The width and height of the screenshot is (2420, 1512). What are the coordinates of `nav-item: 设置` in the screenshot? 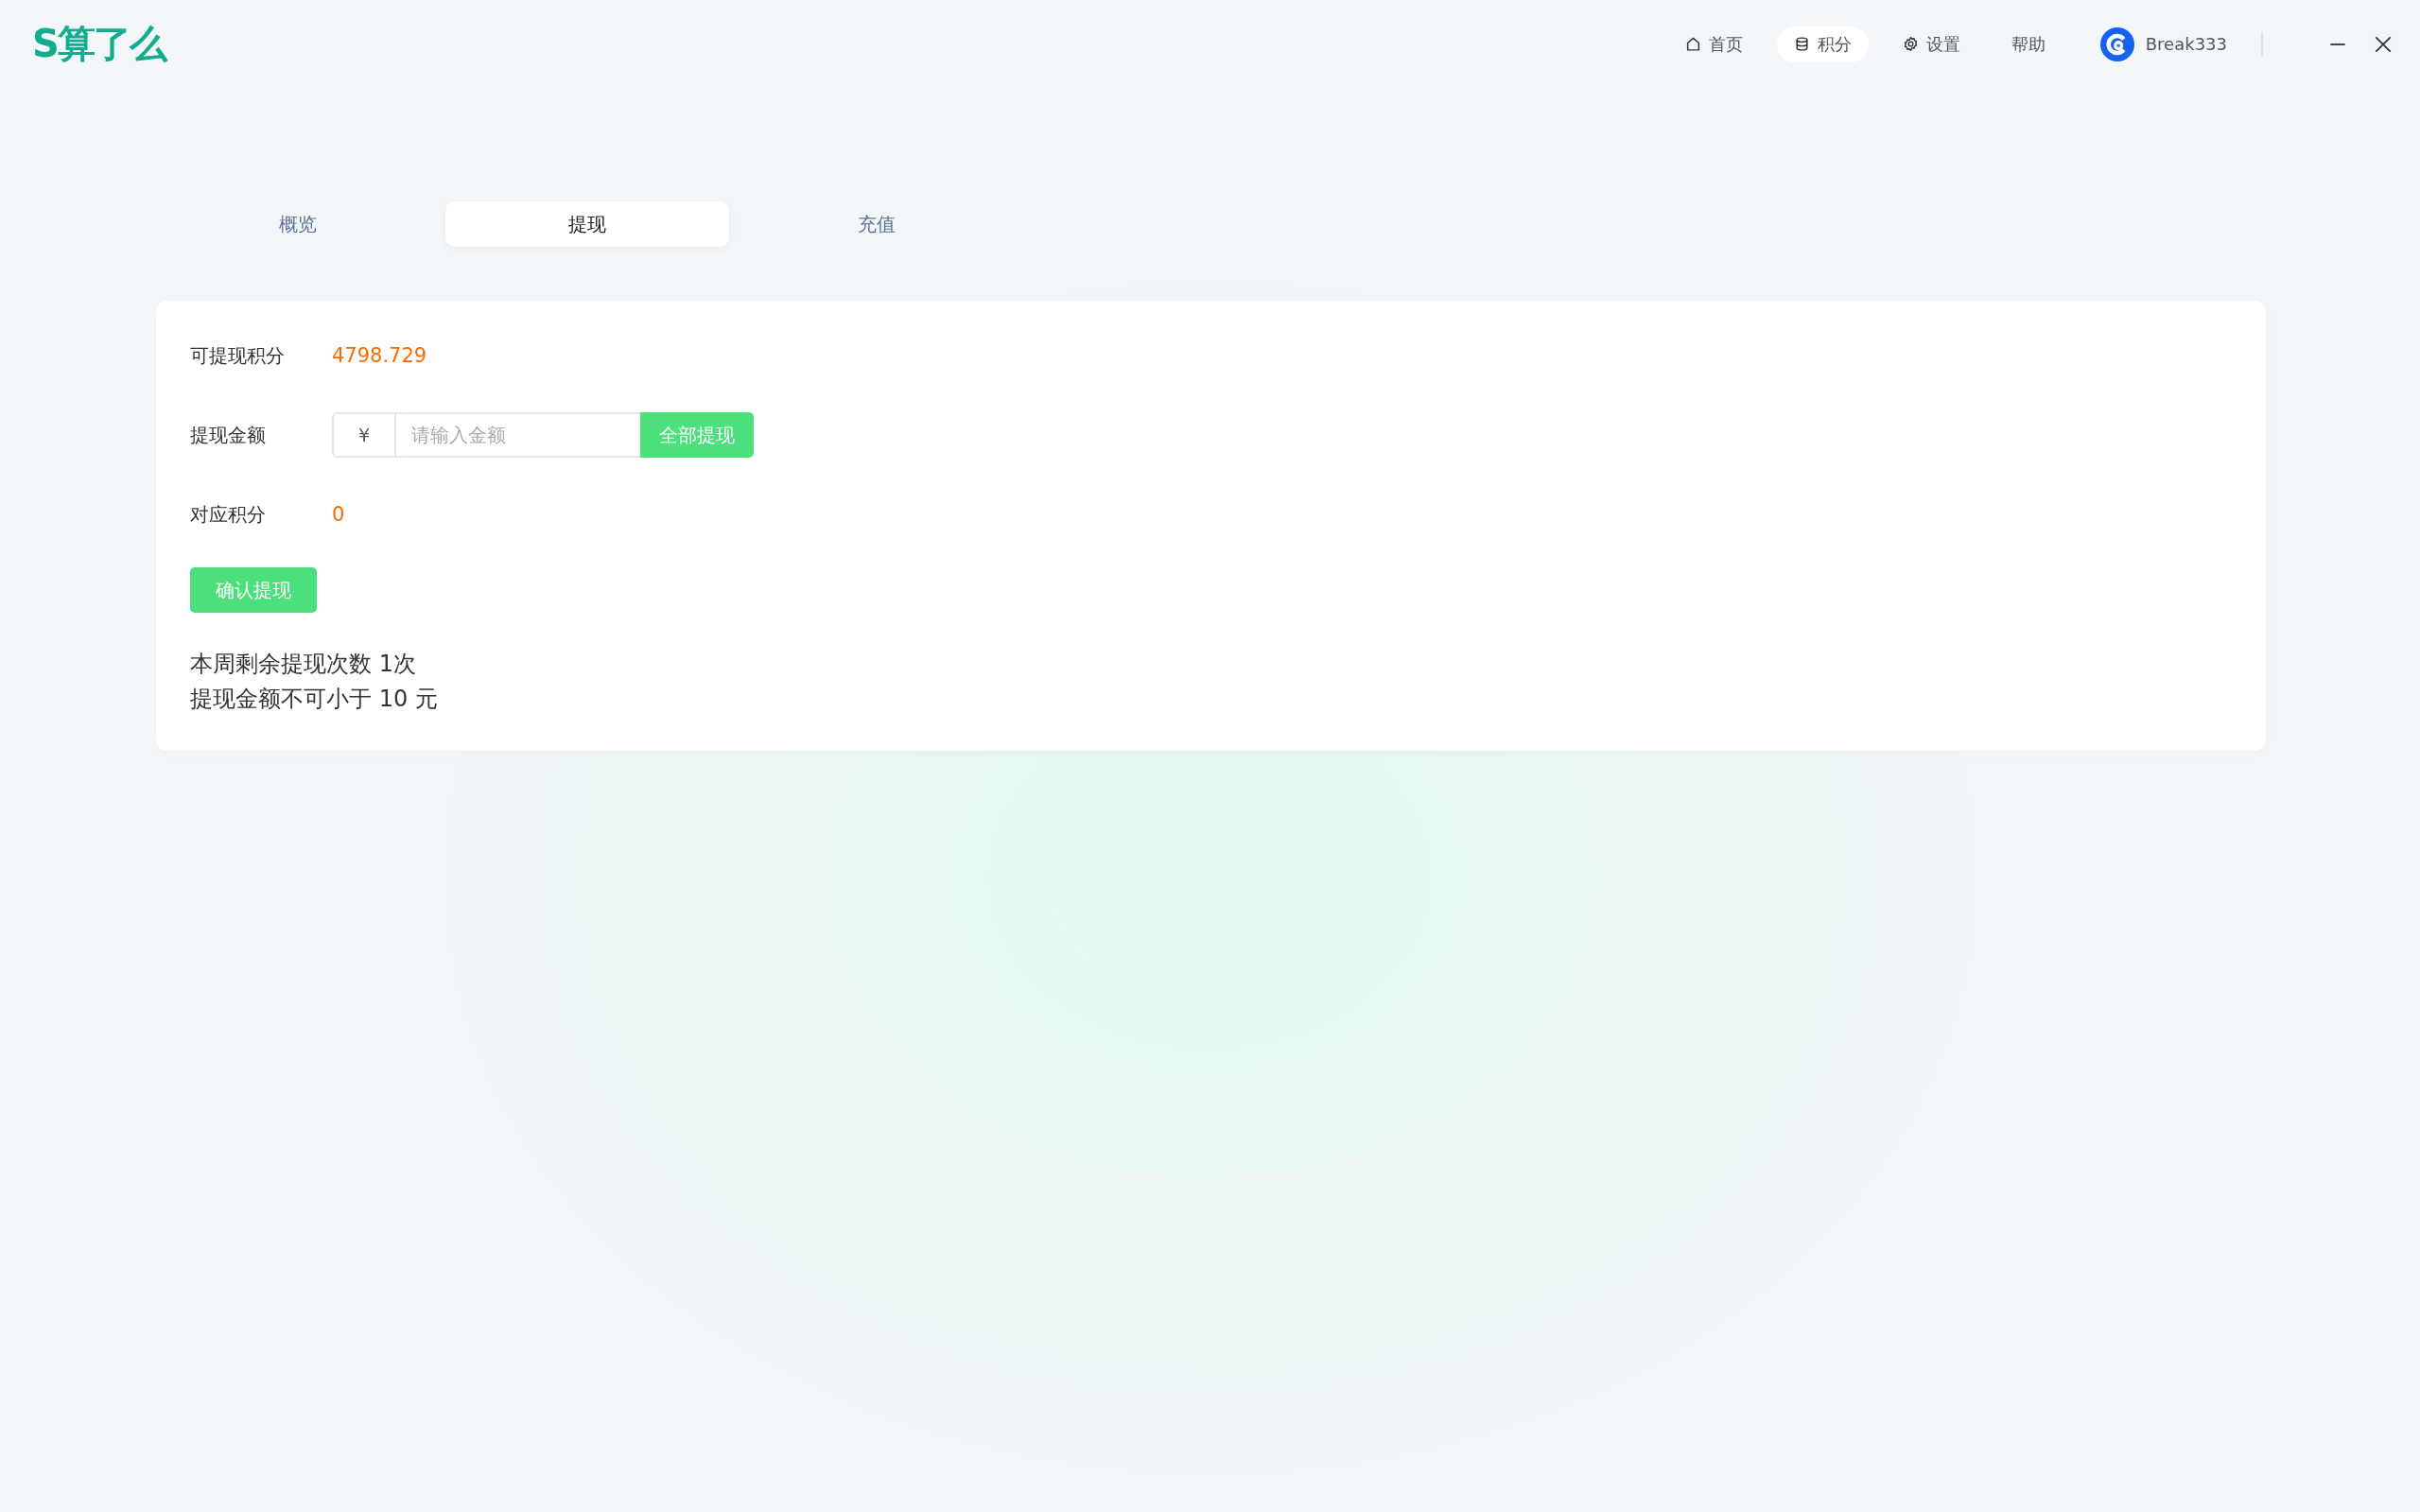 It's located at (1931, 44).